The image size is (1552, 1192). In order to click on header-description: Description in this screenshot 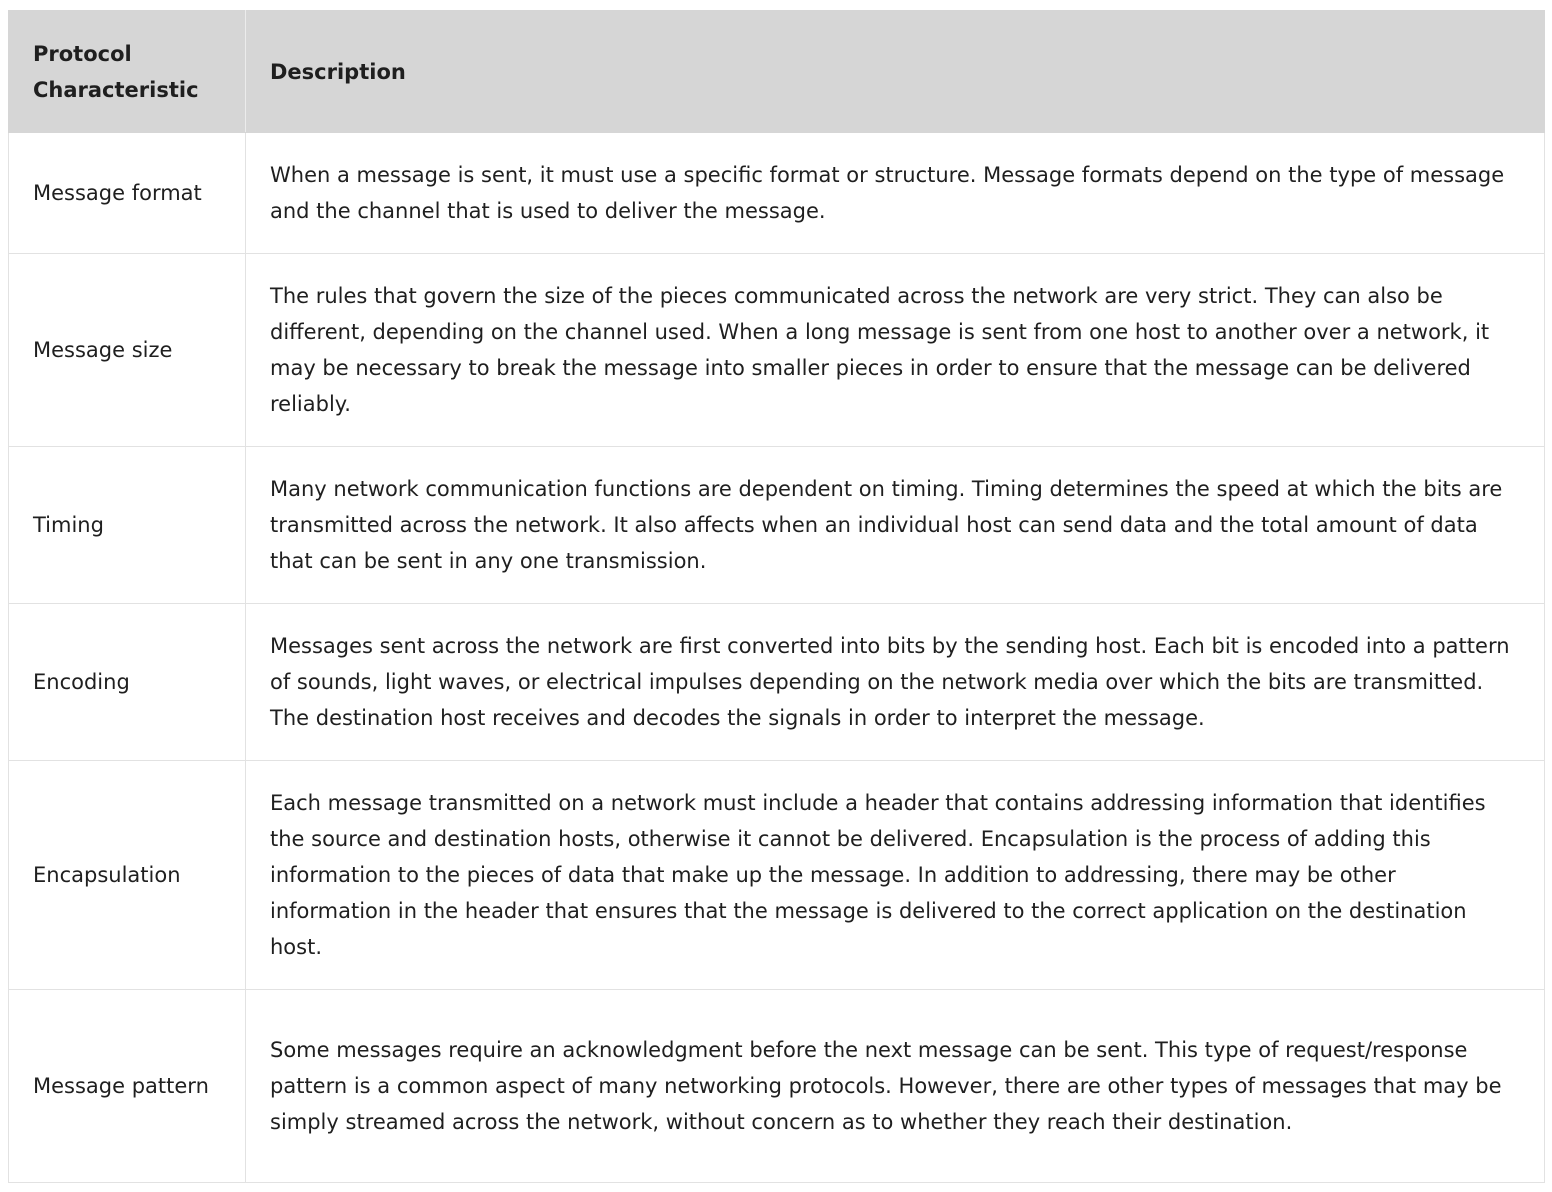, I will do `click(895, 71)`.